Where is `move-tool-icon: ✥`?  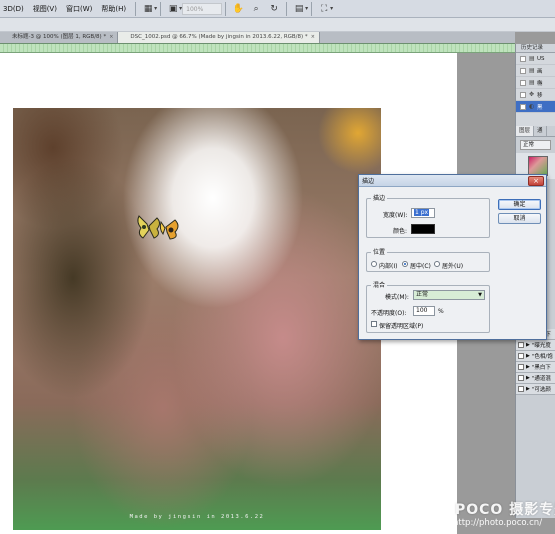 move-tool-icon: ✥ is located at coordinates (532, 94).